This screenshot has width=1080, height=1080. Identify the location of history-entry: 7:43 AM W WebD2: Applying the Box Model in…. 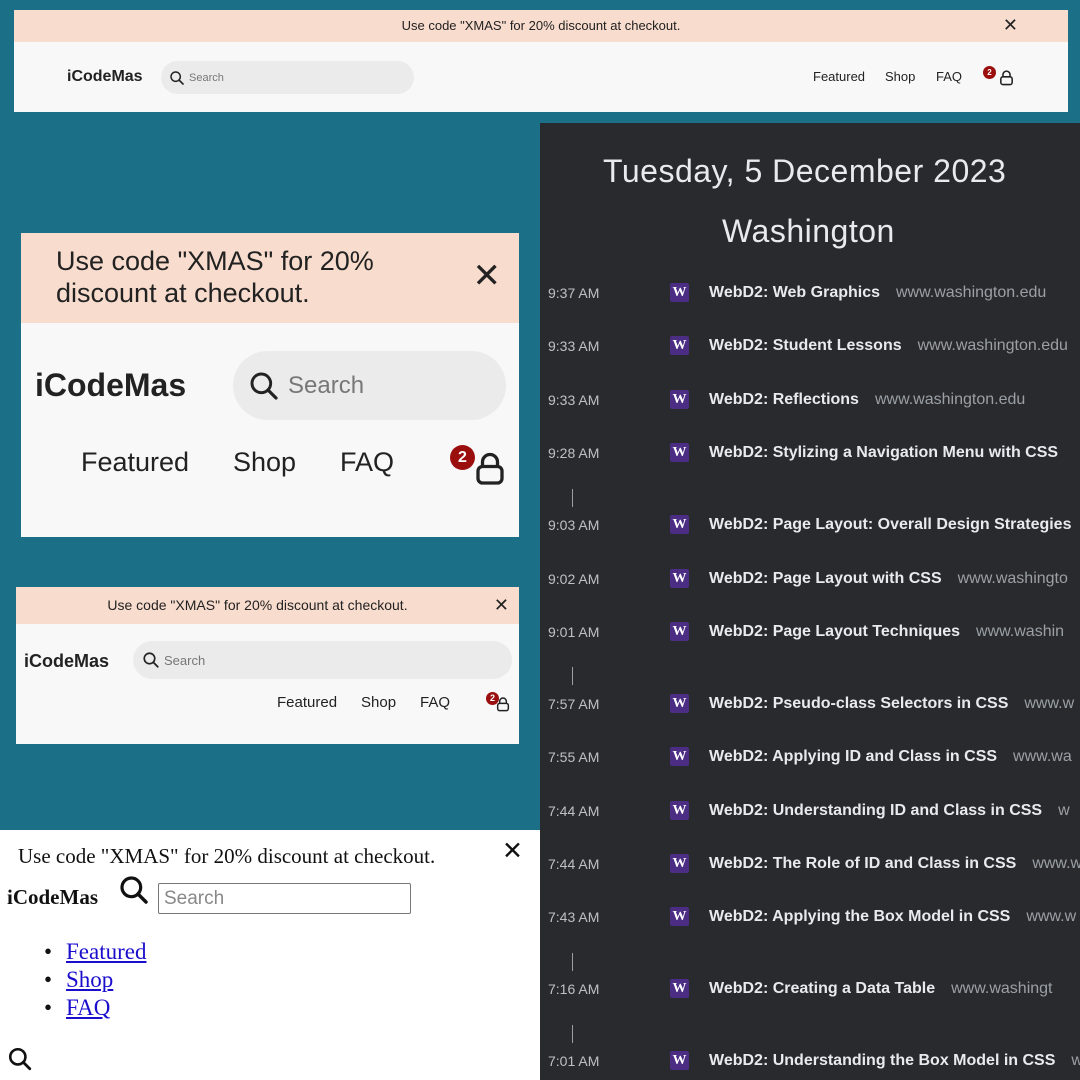
(810, 917).